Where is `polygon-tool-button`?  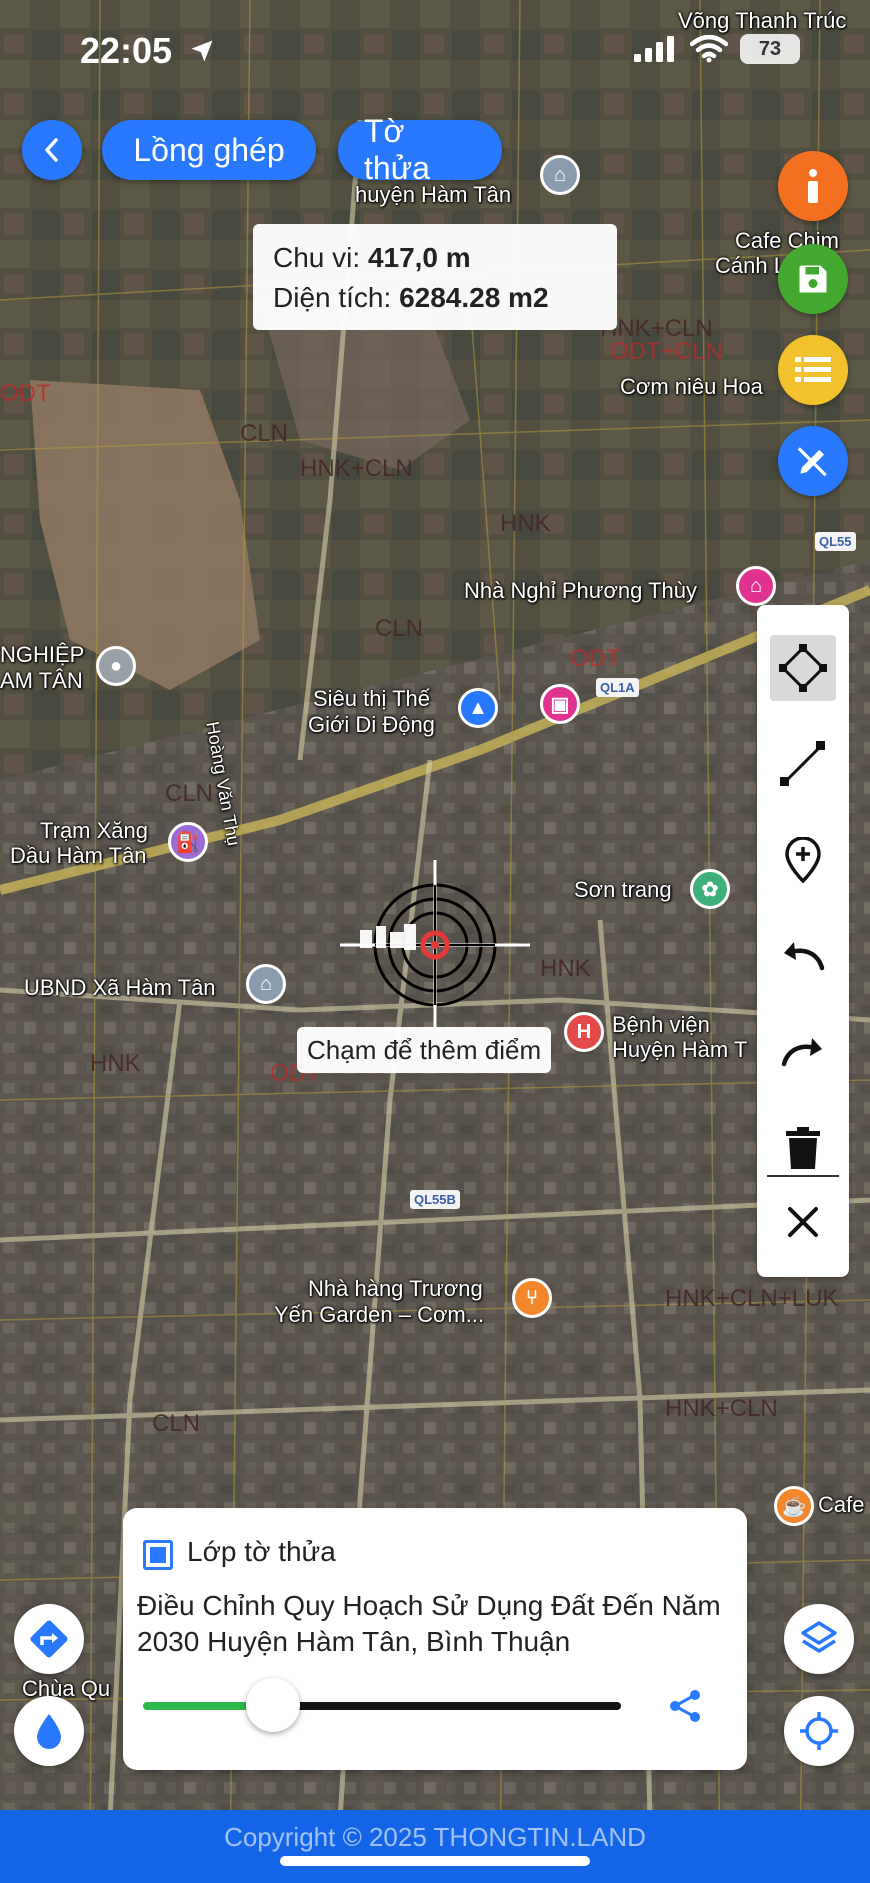 polygon-tool-button is located at coordinates (803, 668).